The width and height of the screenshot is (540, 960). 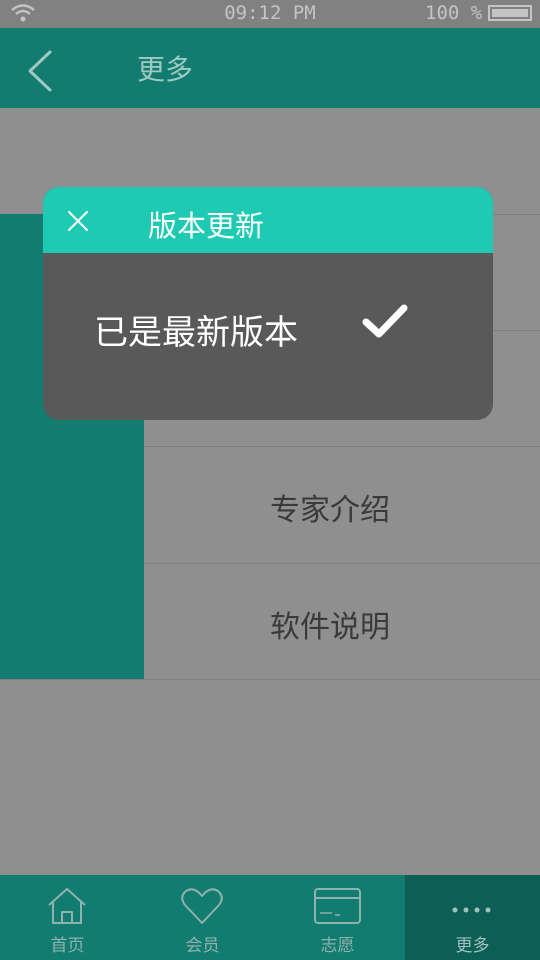 I want to click on menu-item-label: 软件说明, so click(x=330, y=627).